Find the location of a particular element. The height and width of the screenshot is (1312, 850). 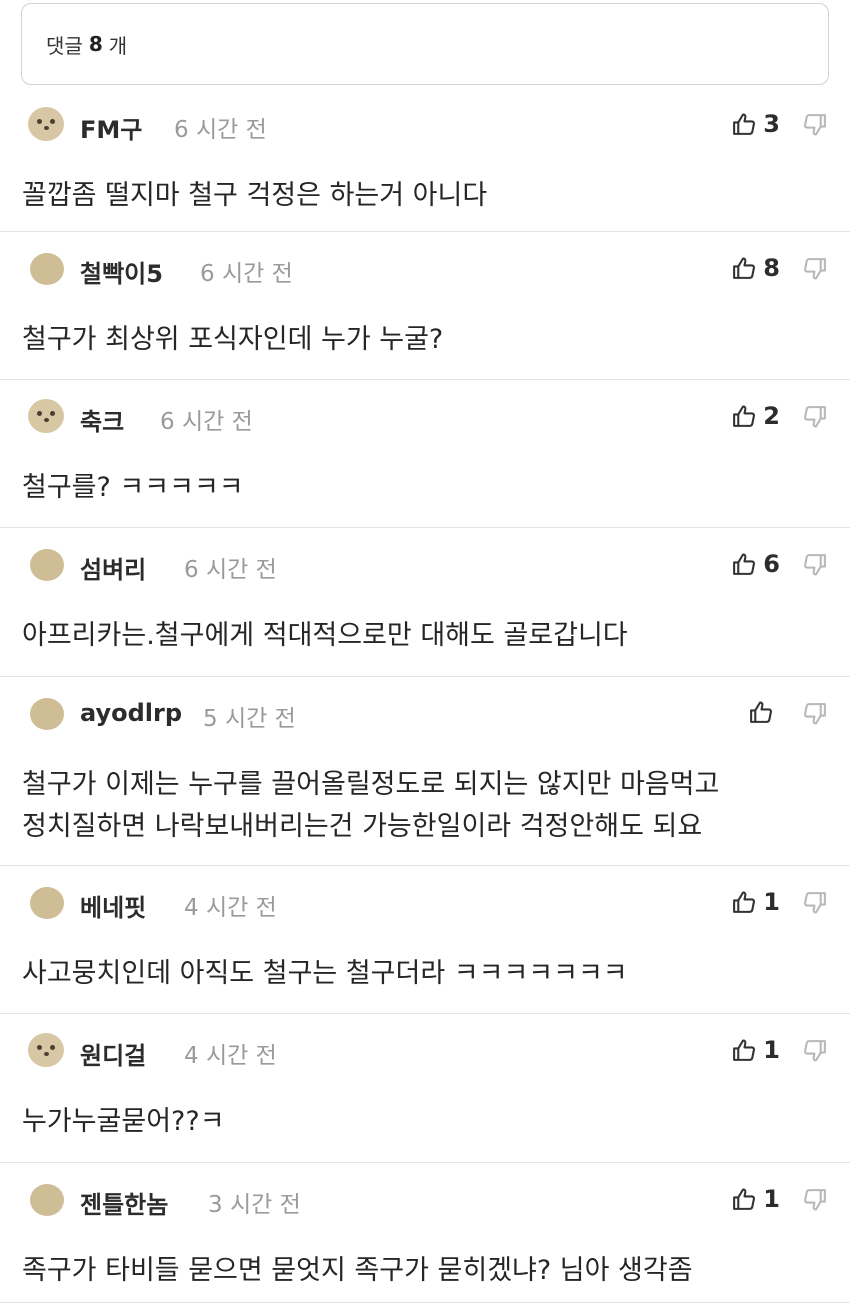

comment-count-number: 8 is located at coordinates (95, 44).